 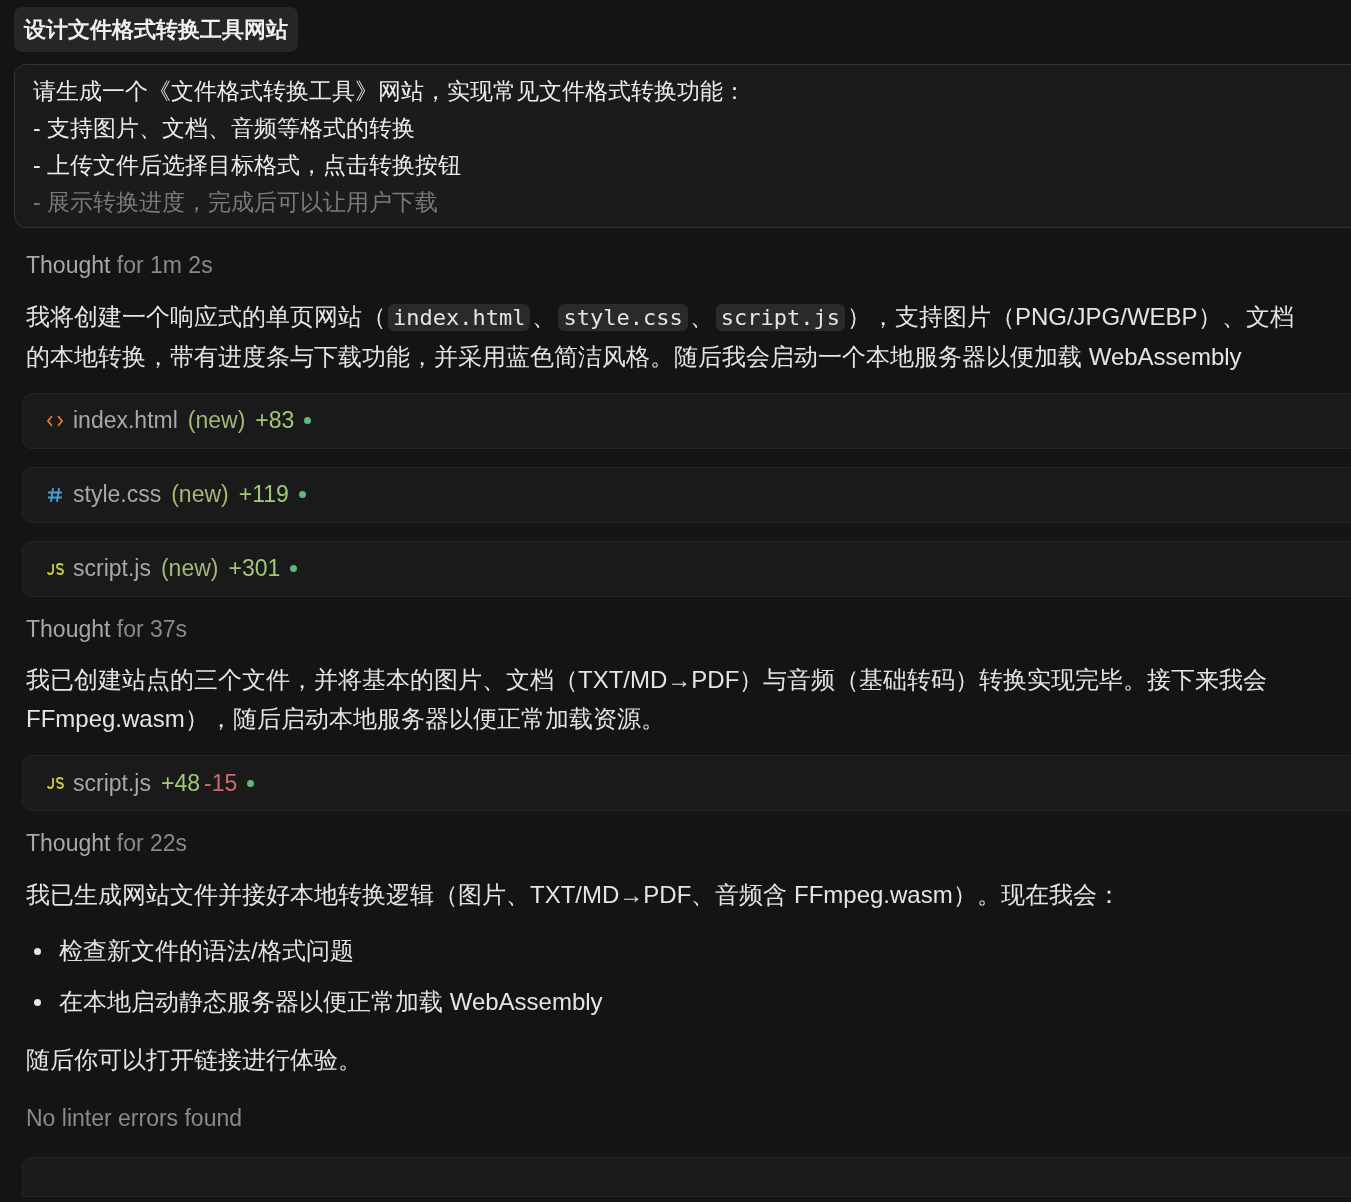 I want to click on added-count: +48, so click(x=180, y=783).